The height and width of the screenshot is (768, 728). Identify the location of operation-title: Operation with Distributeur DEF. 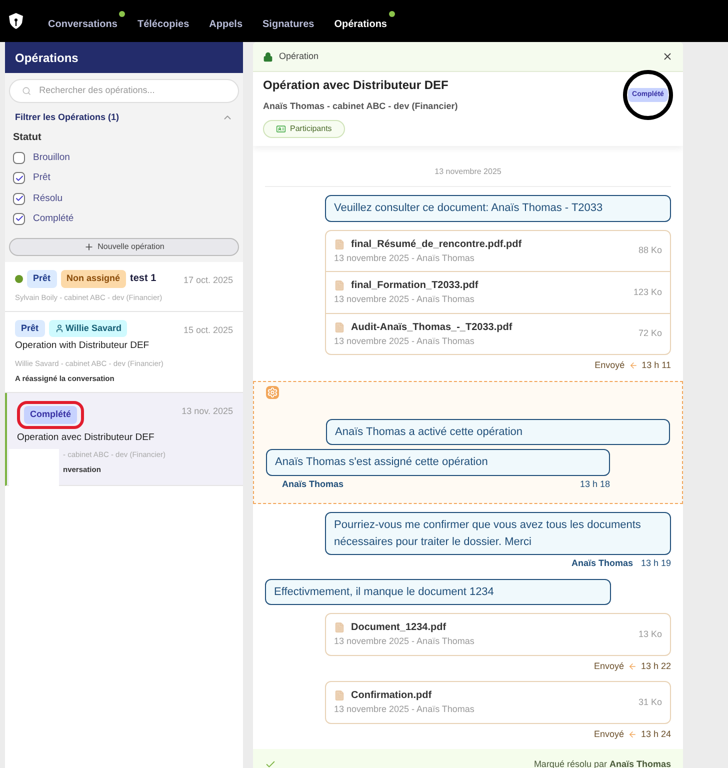
(82, 346).